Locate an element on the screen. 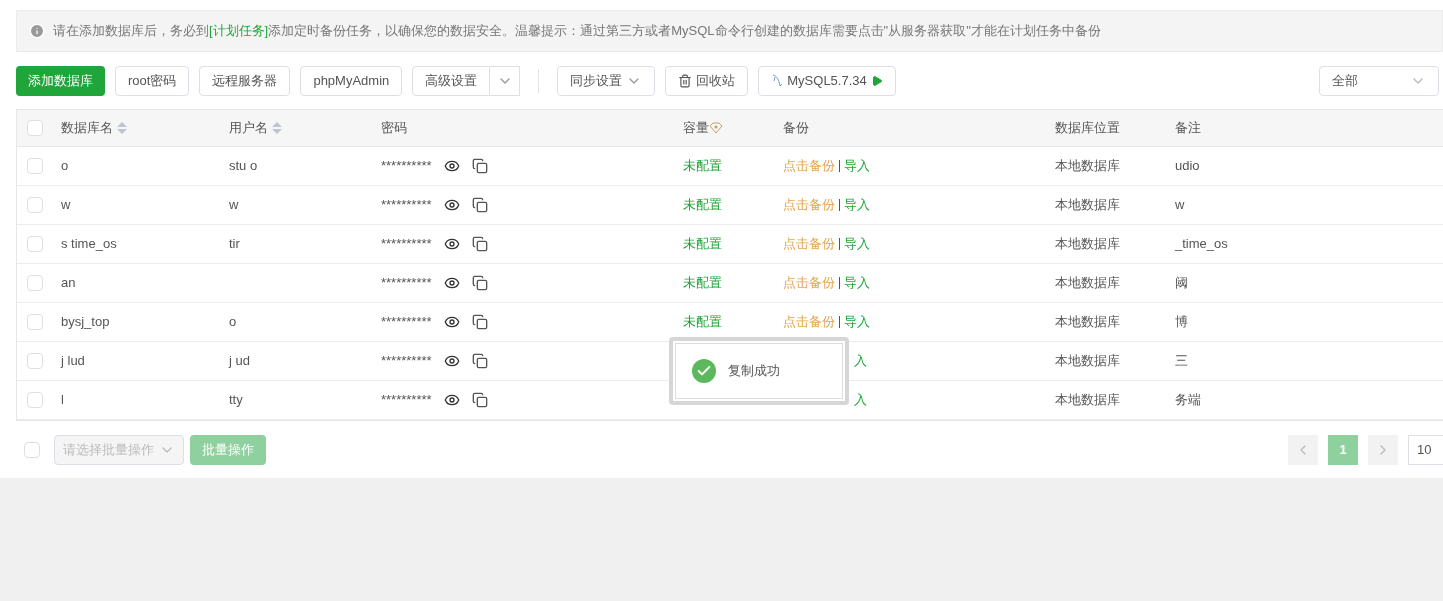  mysql-version-button: MySQL5.7.34 is located at coordinates (827, 81).